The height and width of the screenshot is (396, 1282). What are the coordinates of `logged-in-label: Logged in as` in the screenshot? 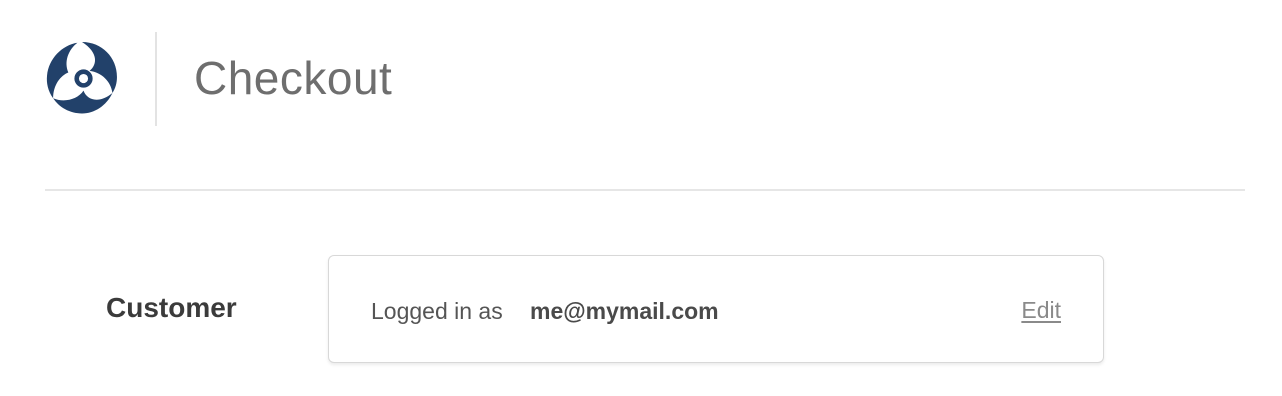 It's located at (437, 311).